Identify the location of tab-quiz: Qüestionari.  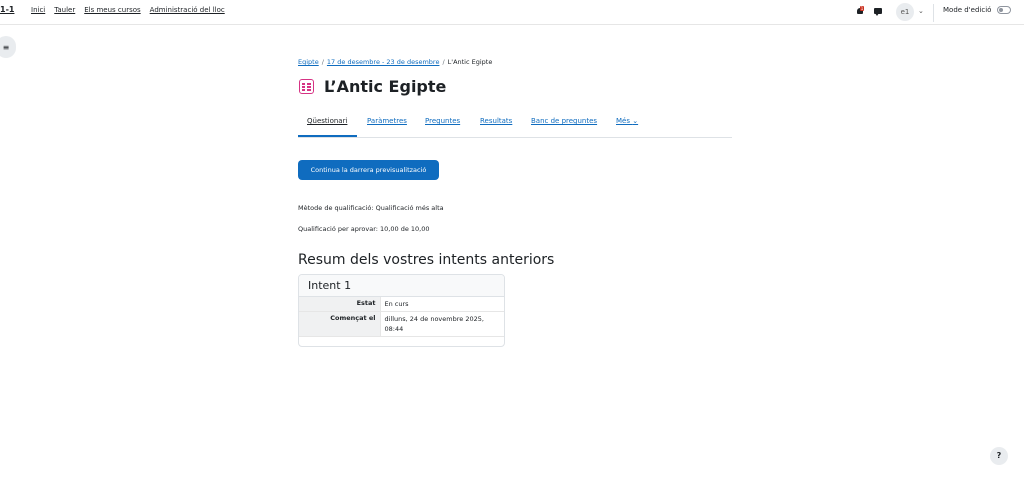
(327, 121).